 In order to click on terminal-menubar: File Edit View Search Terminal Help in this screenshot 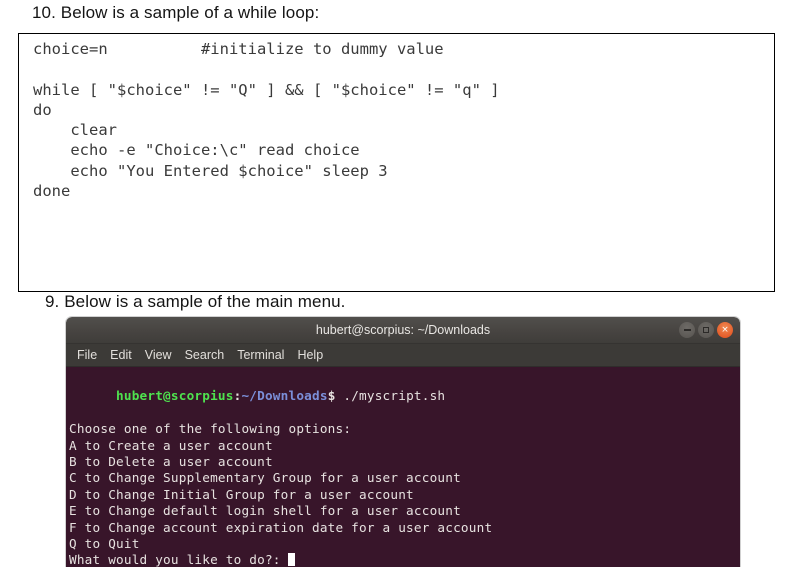, I will do `click(403, 355)`.